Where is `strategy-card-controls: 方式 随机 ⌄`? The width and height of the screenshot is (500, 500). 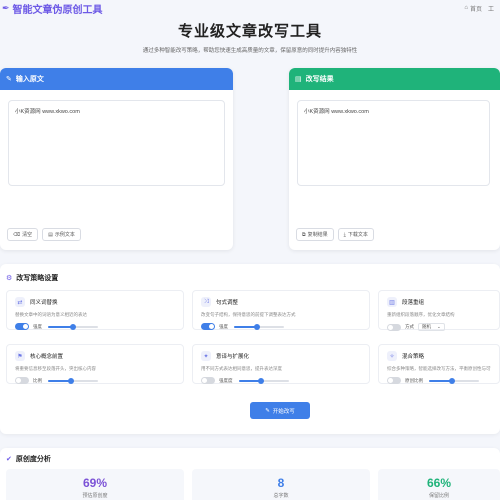 strategy-card-controls: 方式 随机 ⌄ is located at coordinates (439, 327).